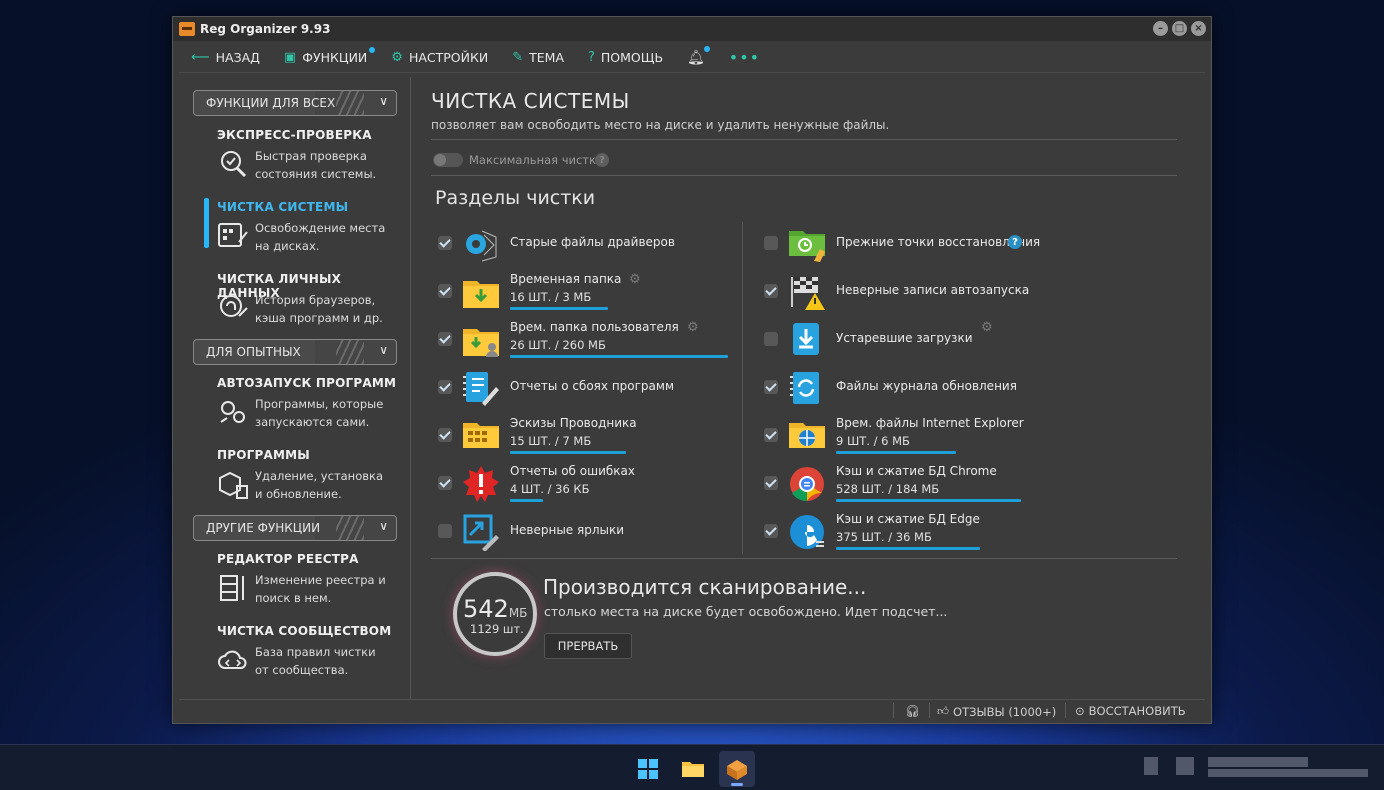  I want to click on clean-item-old-downloads: Устаревшие загрузки ⚙, so click(918, 339).